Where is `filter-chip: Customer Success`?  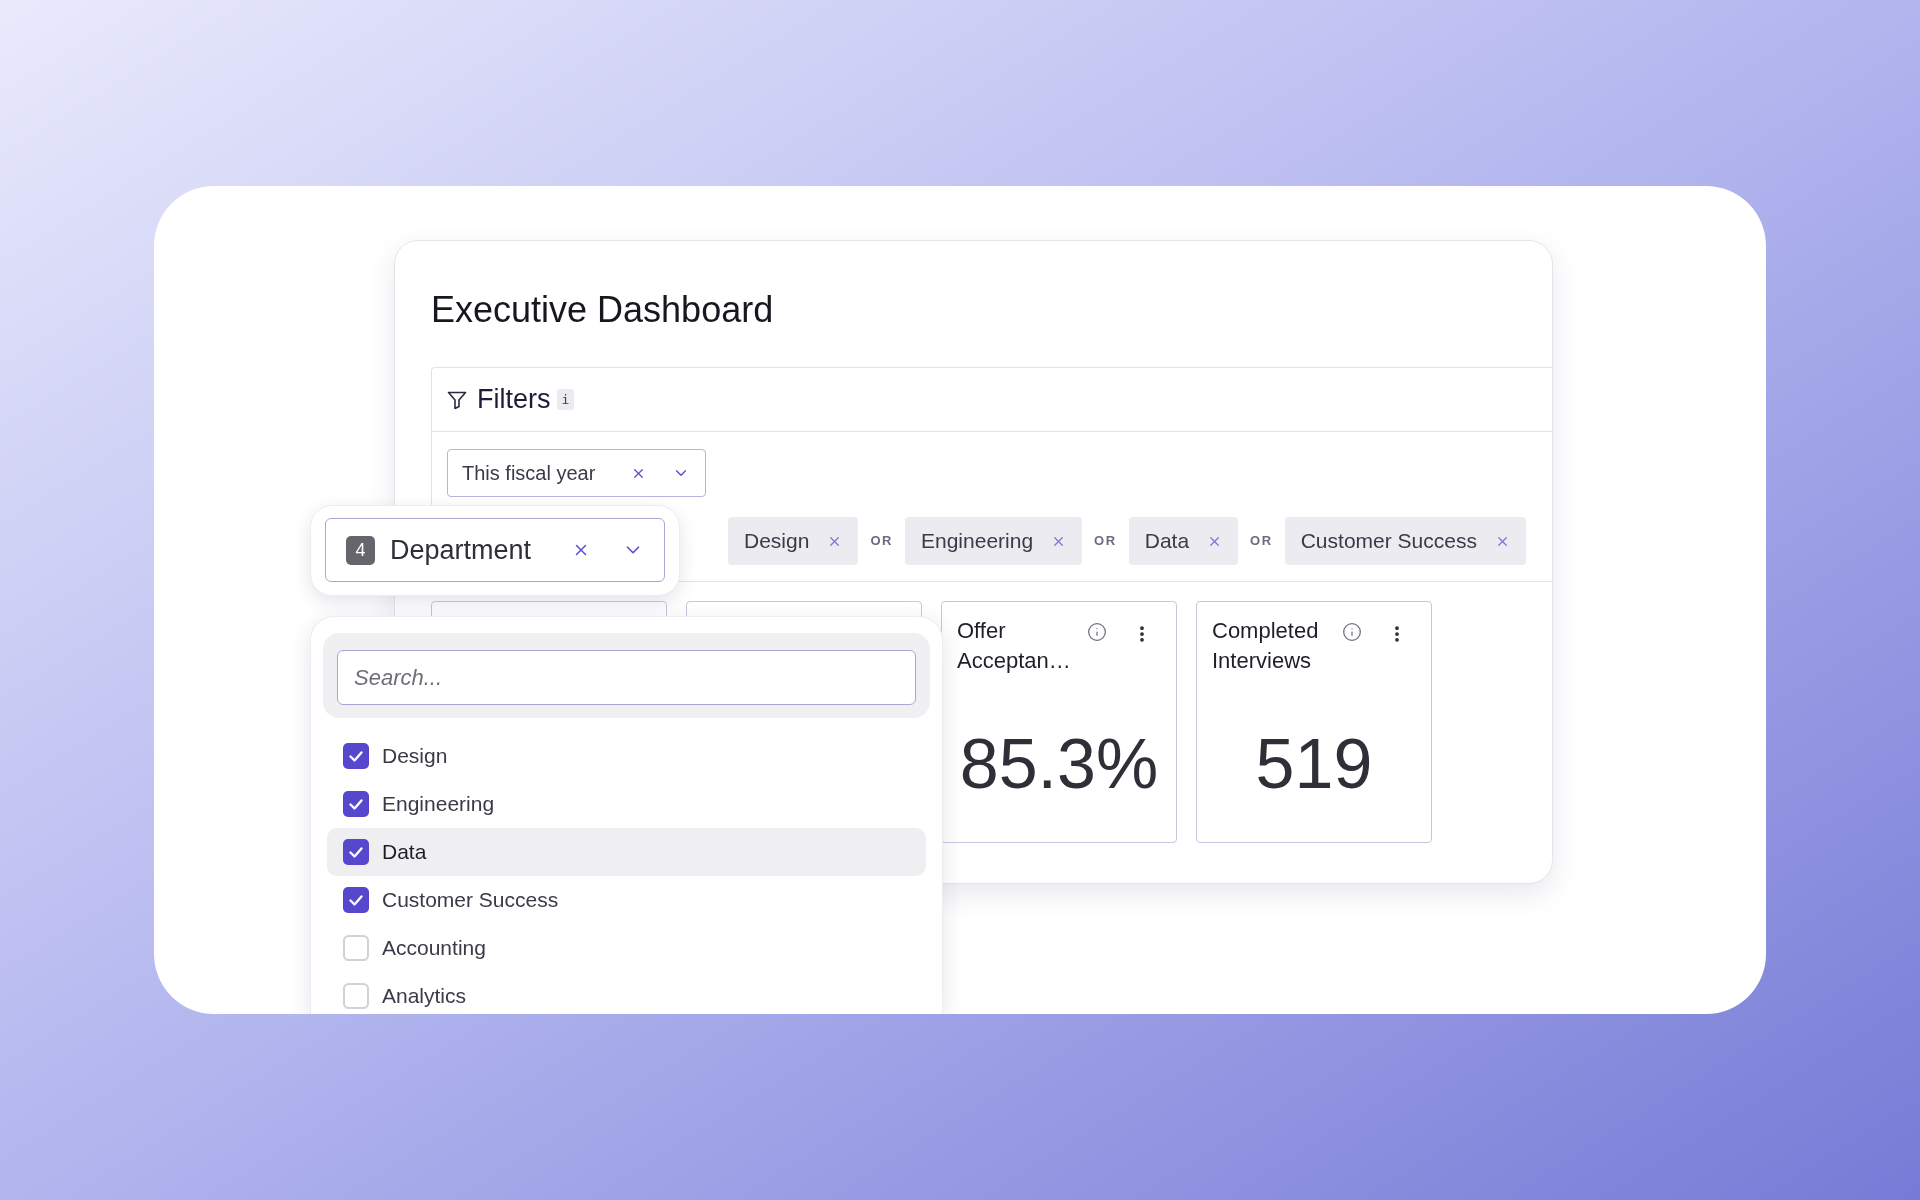
filter-chip: Customer Success is located at coordinates (1405, 541).